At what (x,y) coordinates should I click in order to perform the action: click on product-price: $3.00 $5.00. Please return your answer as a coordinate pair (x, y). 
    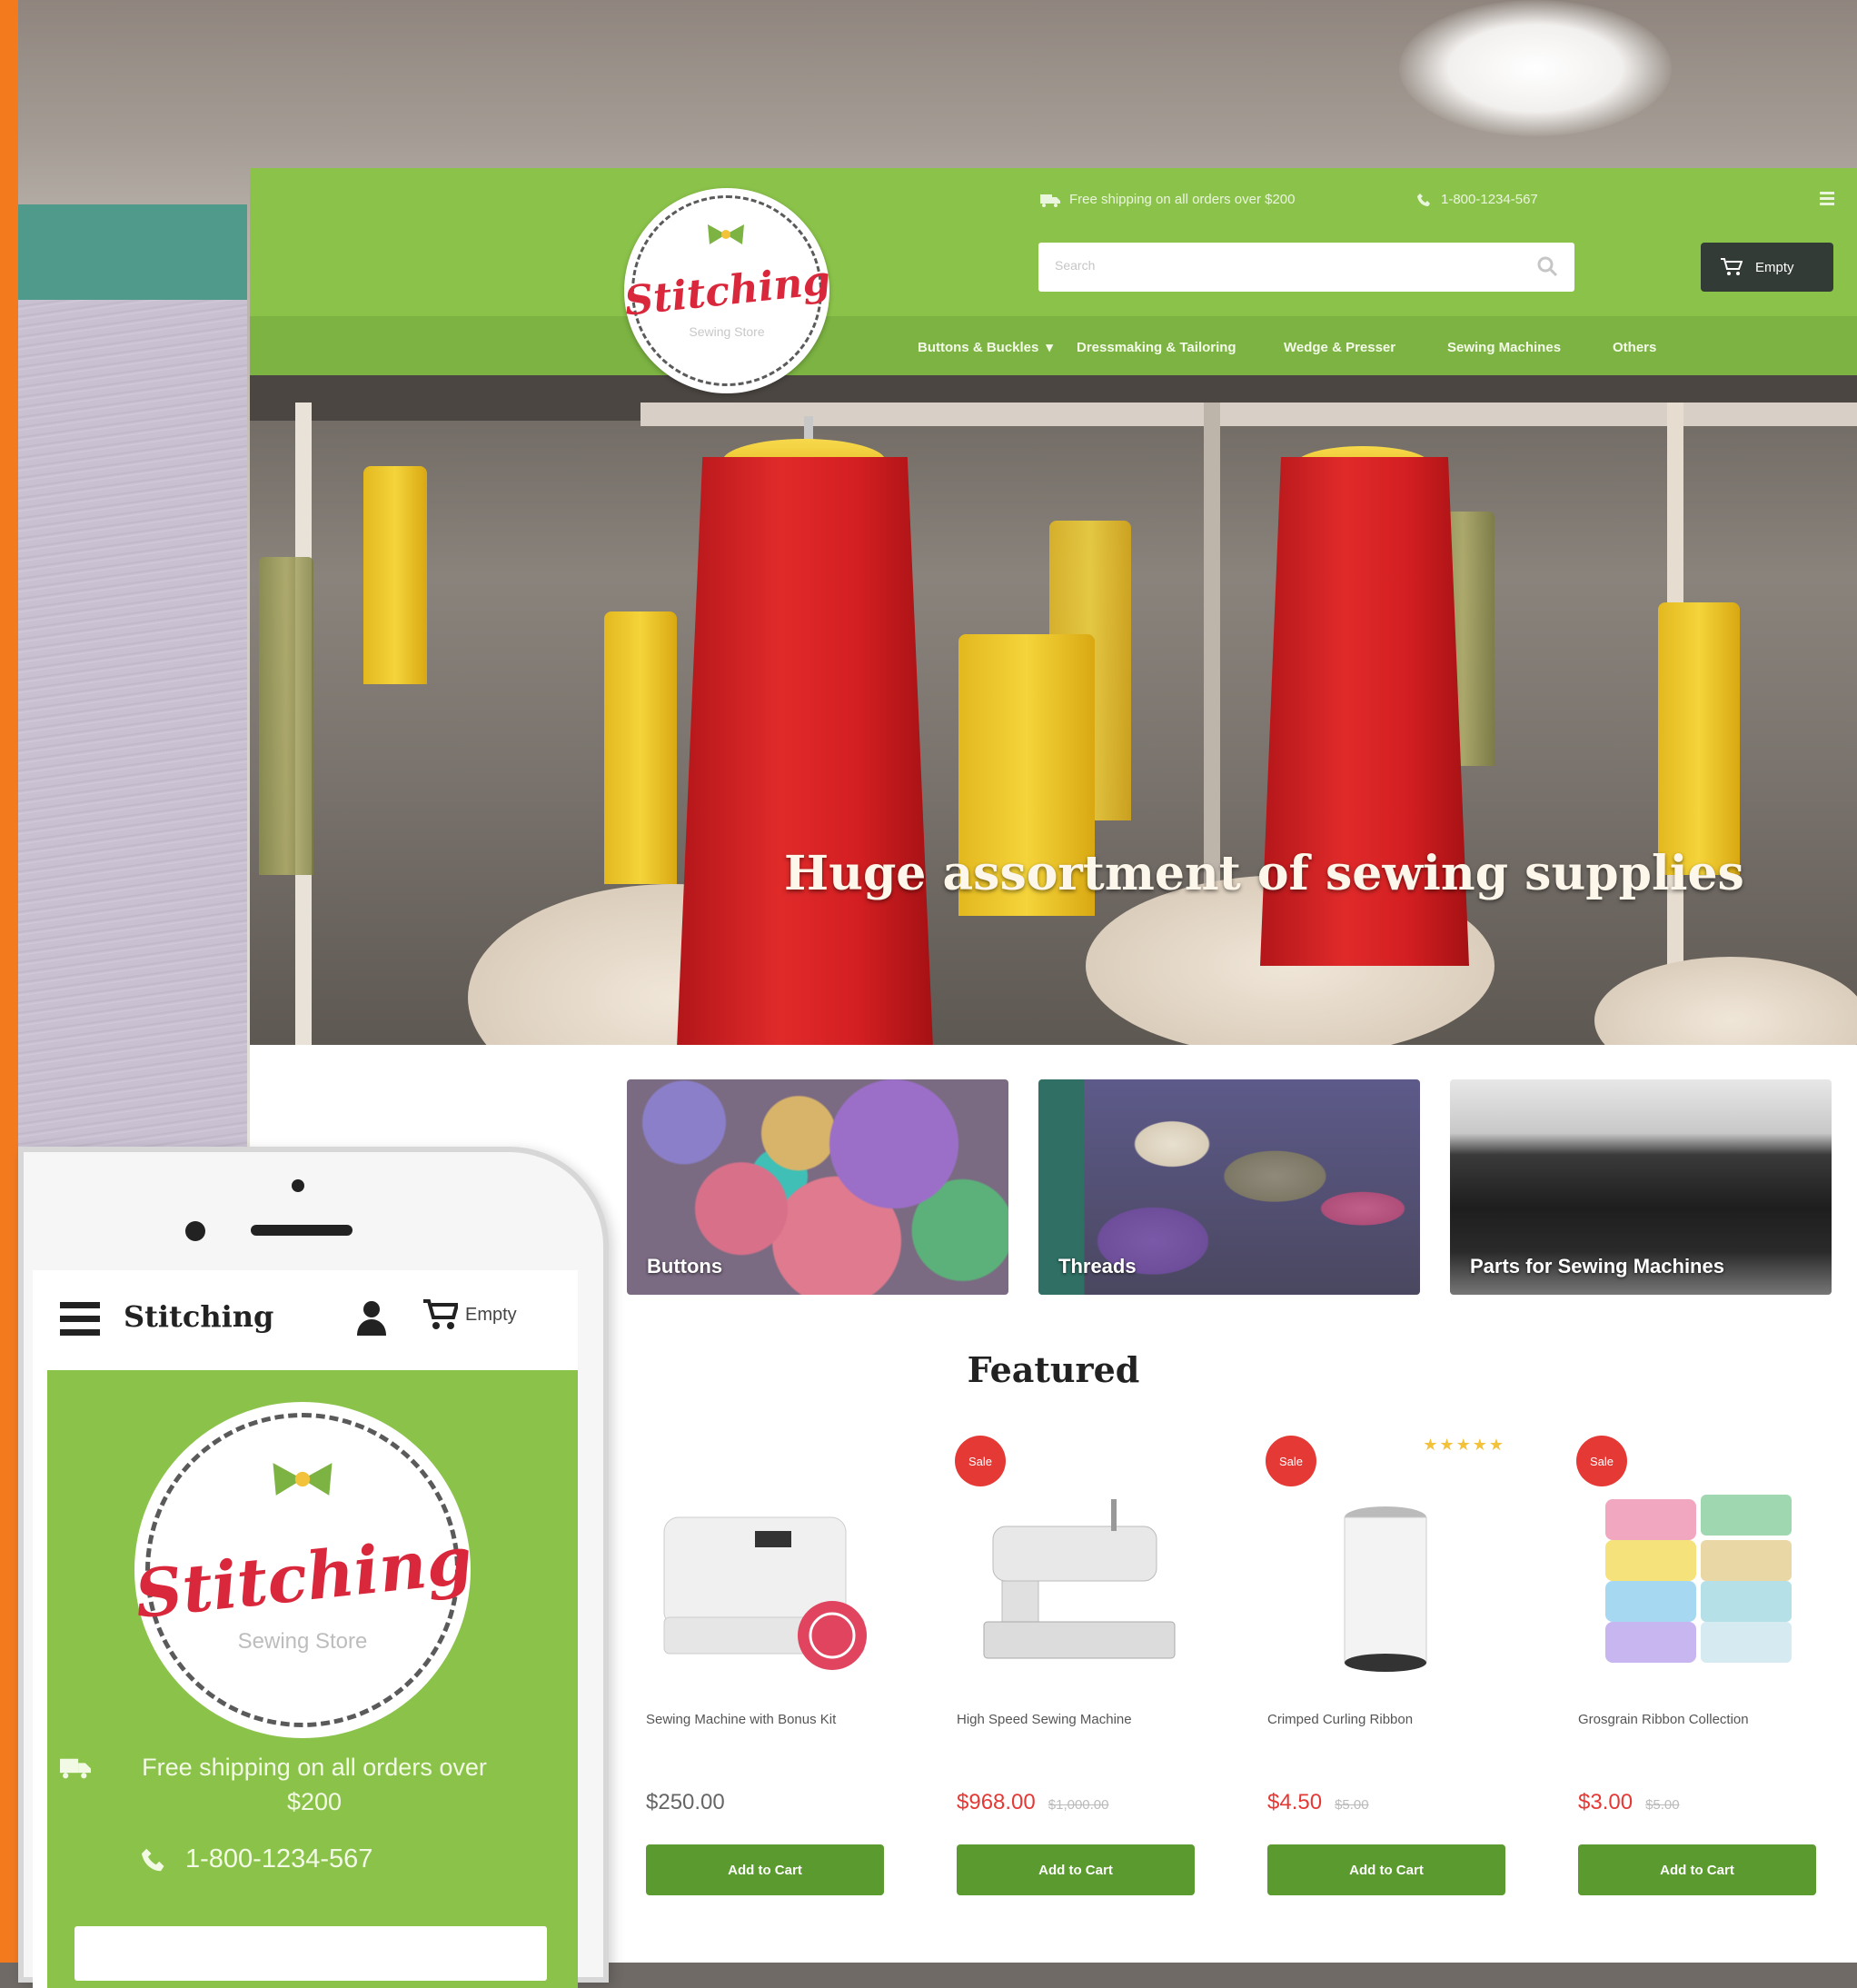
    Looking at the image, I should click on (1629, 1802).